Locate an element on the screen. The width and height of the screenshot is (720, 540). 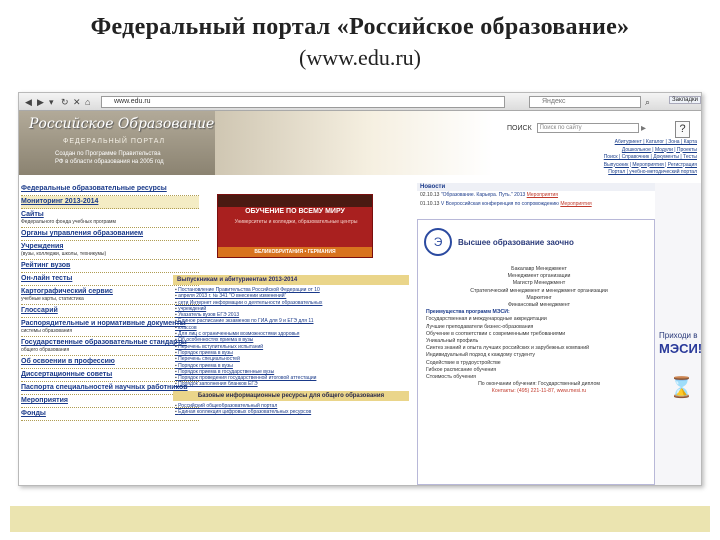
menu-item-label: Мониторинг 2013-2014 is located at coordinates (60, 201).